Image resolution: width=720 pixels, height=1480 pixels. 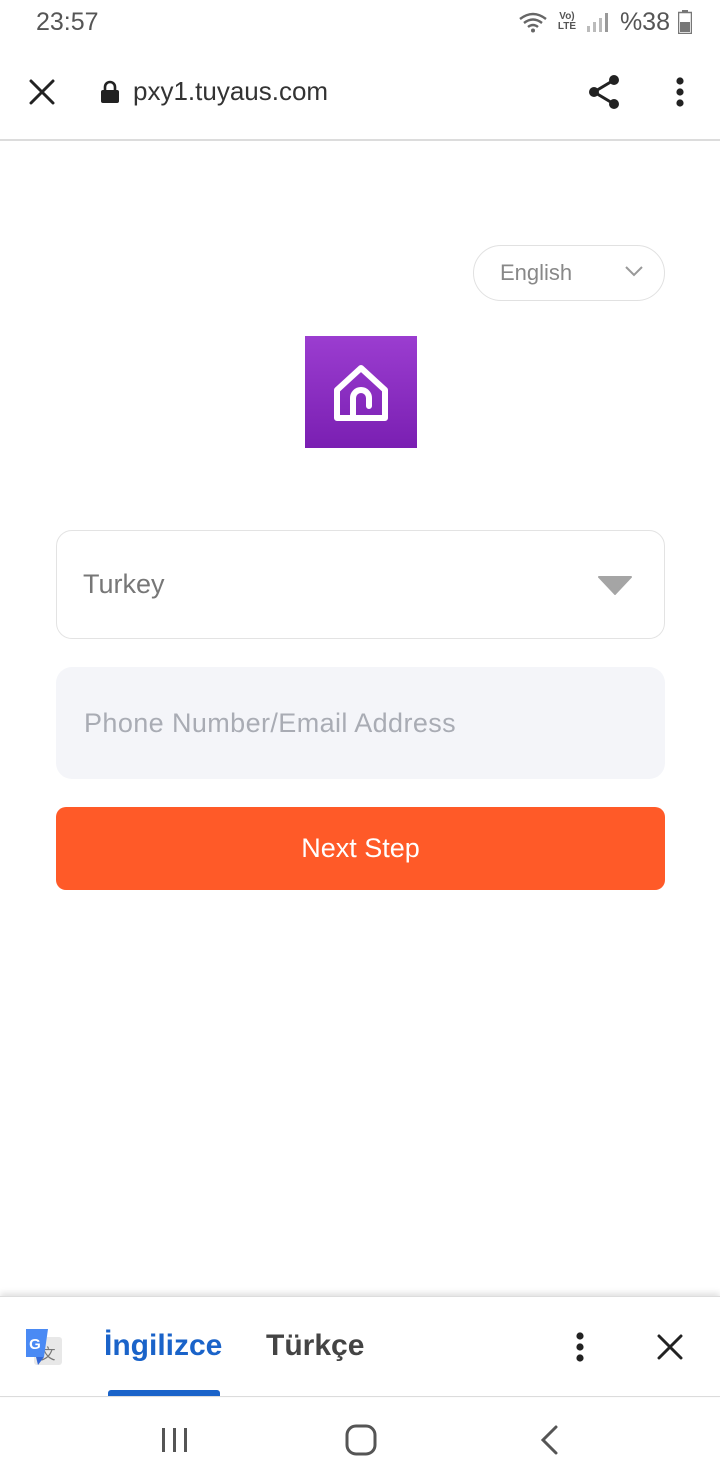 What do you see at coordinates (360, 848) in the screenshot?
I see `next-step-button: Next Step` at bounding box center [360, 848].